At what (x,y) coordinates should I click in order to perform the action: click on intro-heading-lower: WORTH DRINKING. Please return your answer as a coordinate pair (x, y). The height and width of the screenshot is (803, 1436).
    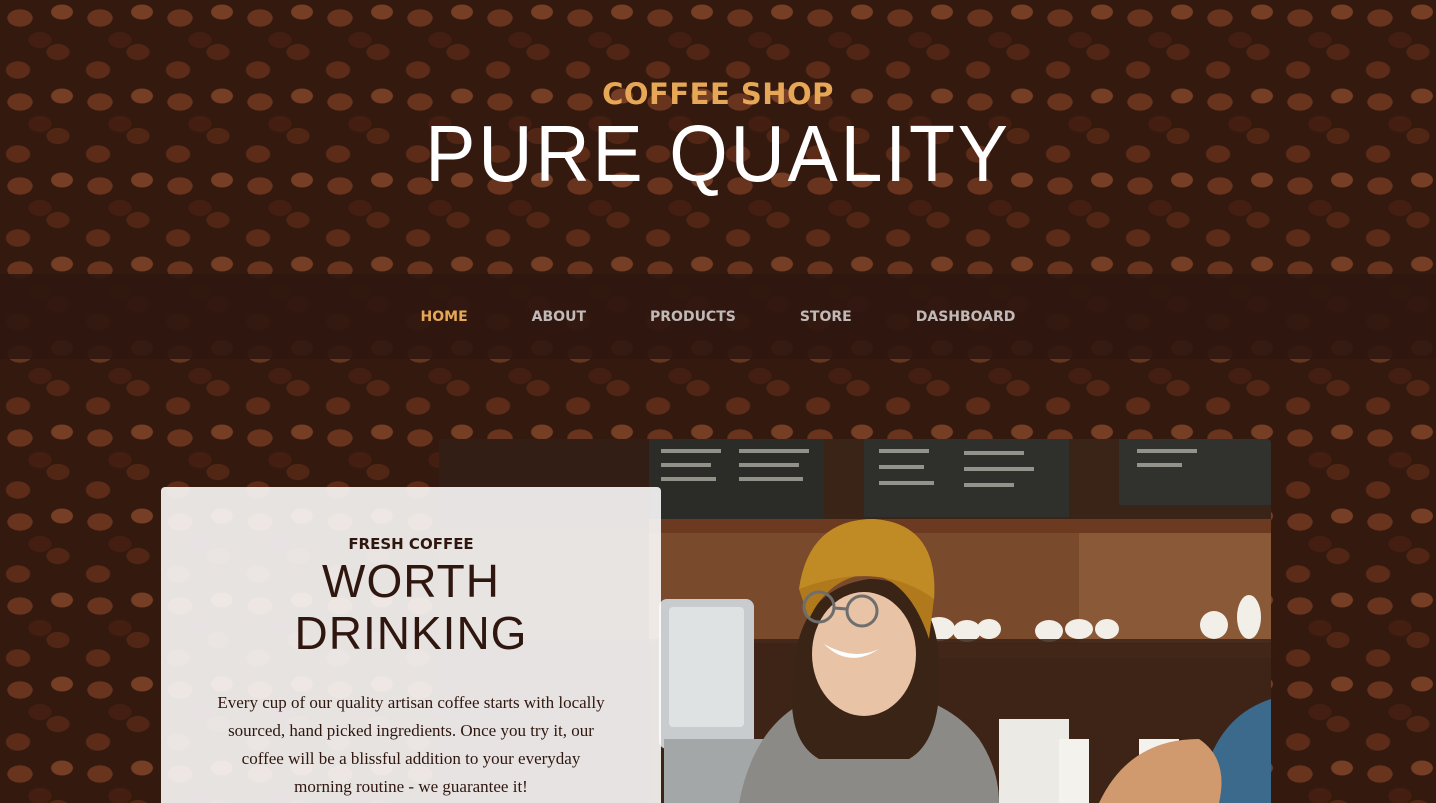
    Looking at the image, I should click on (411, 607).